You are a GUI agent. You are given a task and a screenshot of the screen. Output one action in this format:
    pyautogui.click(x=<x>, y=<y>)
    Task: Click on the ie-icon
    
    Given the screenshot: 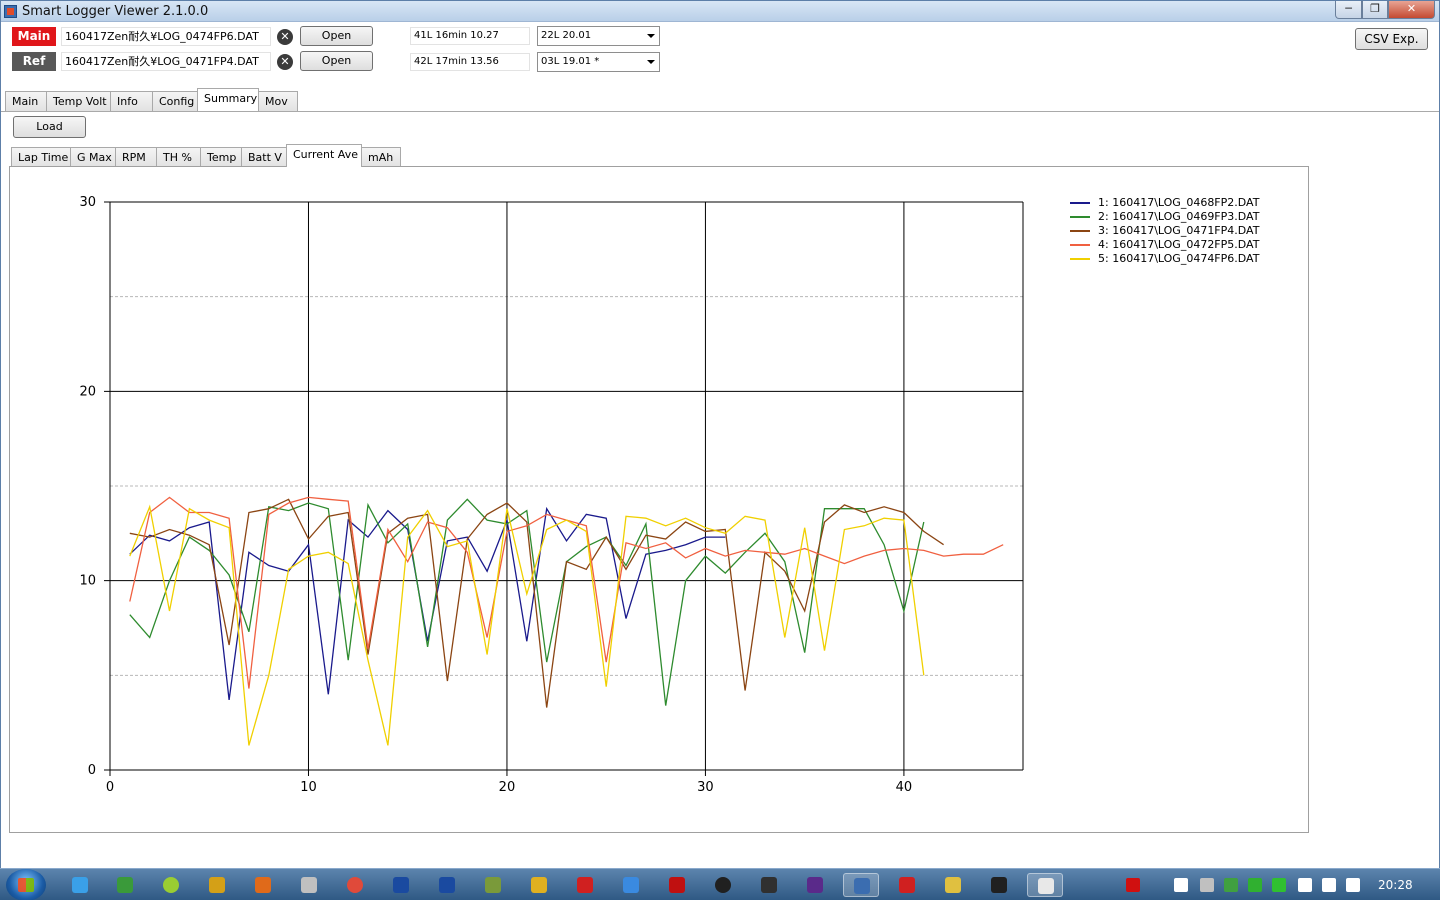 What is the action you would take?
    pyautogui.click(x=80, y=885)
    